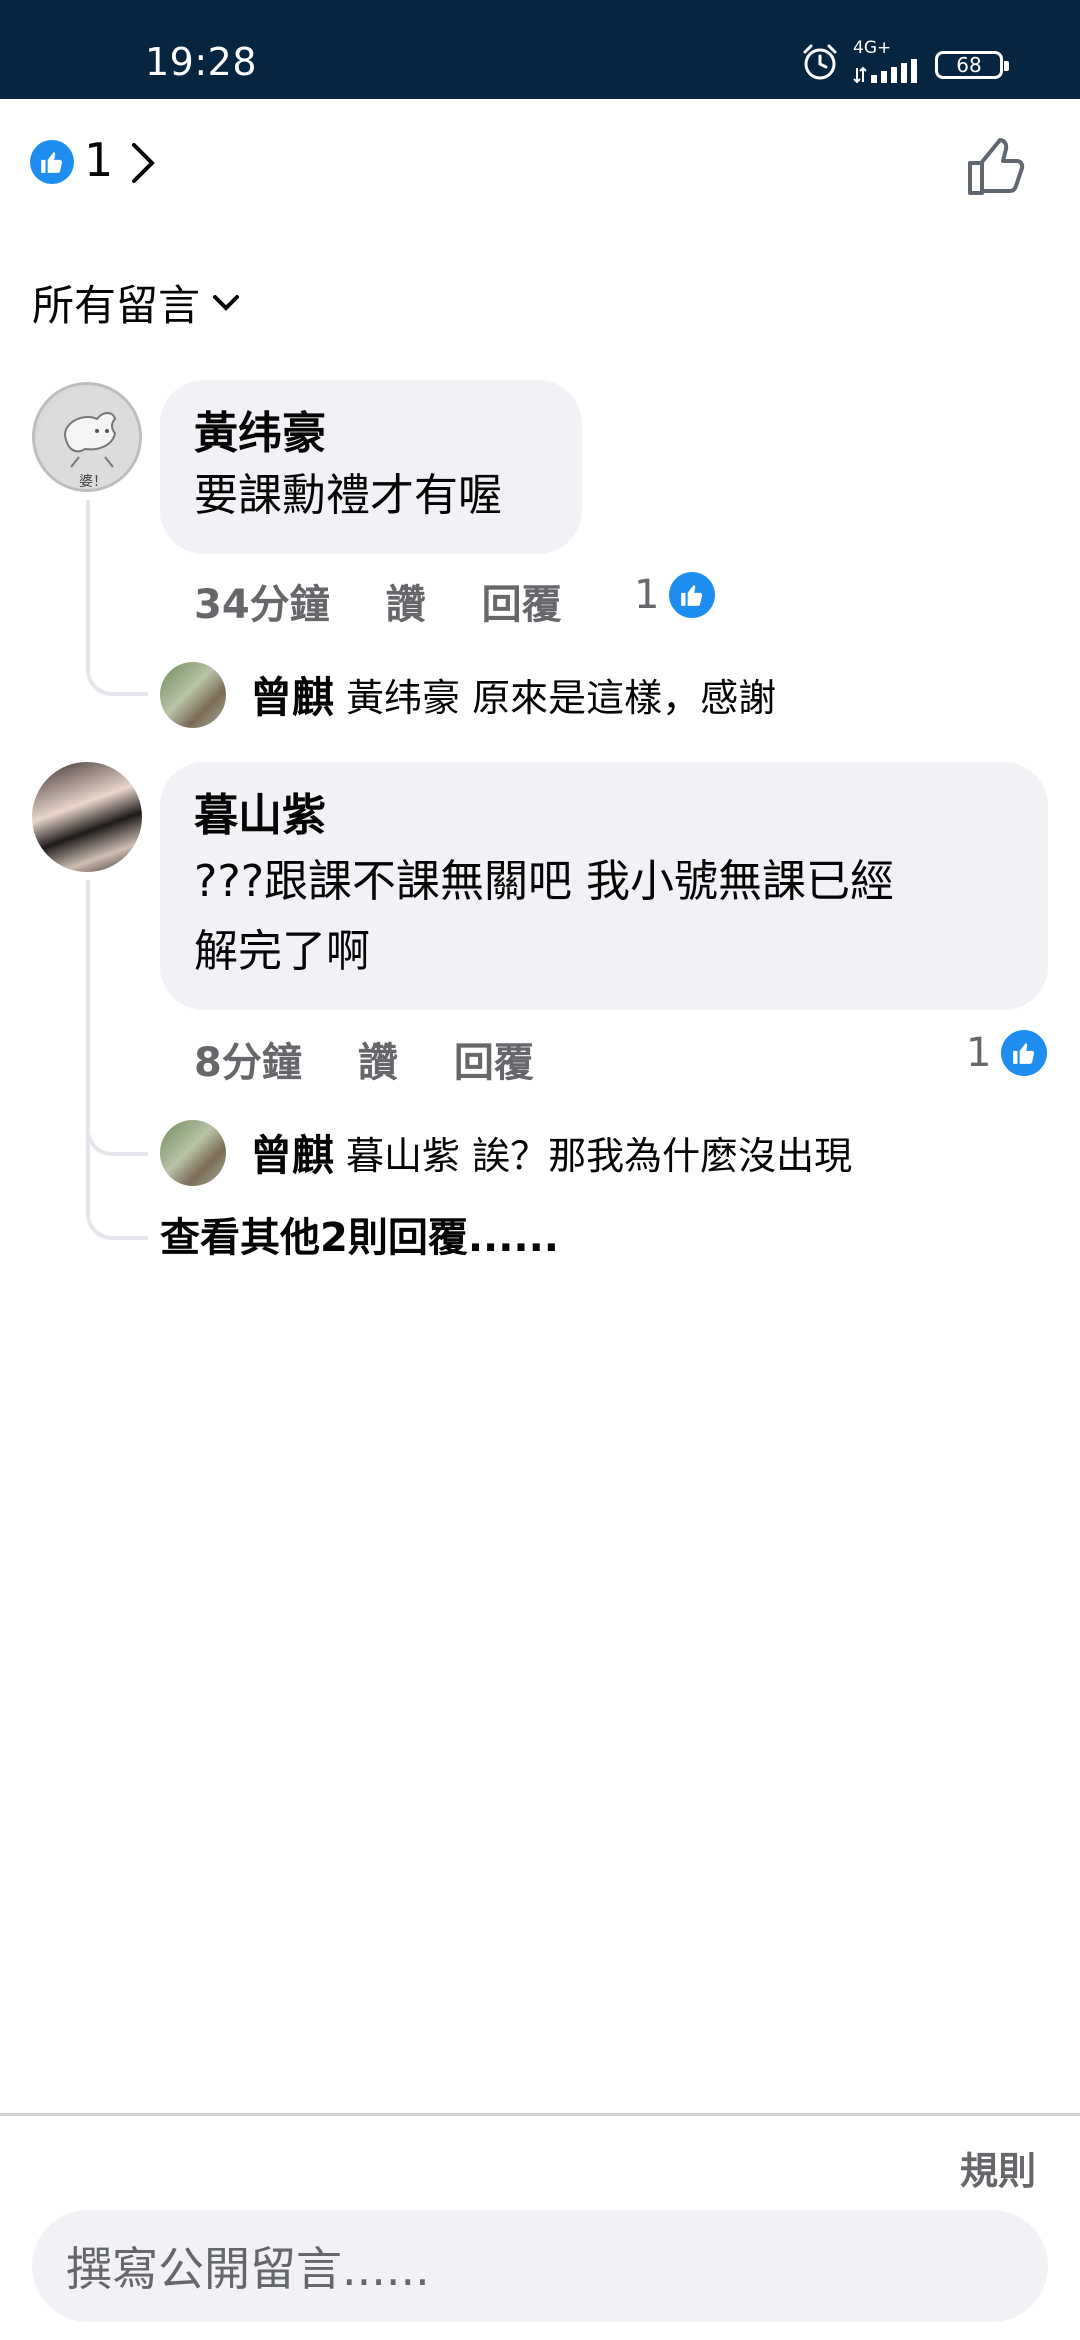 The height and width of the screenshot is (2340, 1080). Describe the element at coordinates (540, 49) in the screenshot. I see `status-bar: 19:28 4G+ 68` at that location.